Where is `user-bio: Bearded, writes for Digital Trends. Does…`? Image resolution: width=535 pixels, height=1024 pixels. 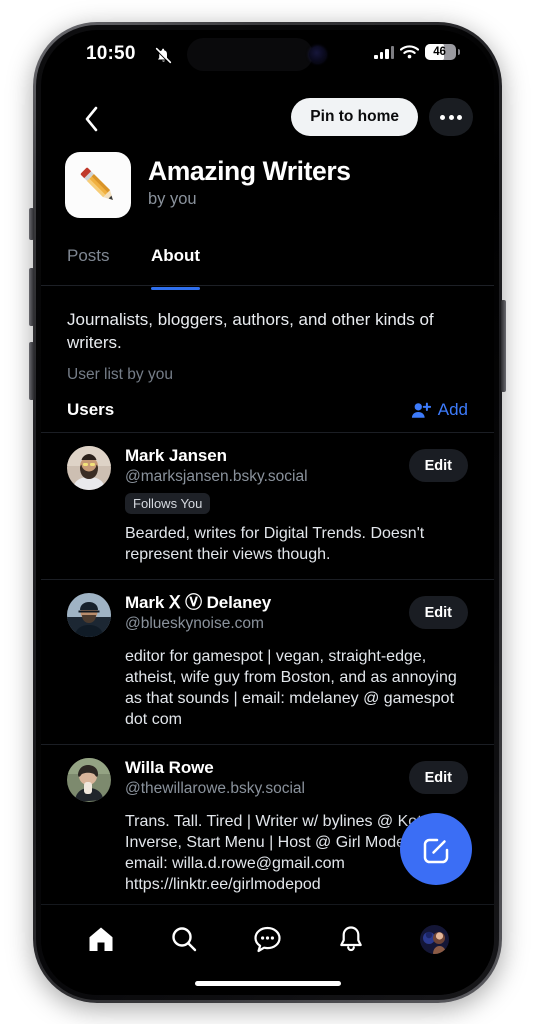
user-bio: Bearded, writes for Digital Trends. Does… is located at coordinates (275, 544).